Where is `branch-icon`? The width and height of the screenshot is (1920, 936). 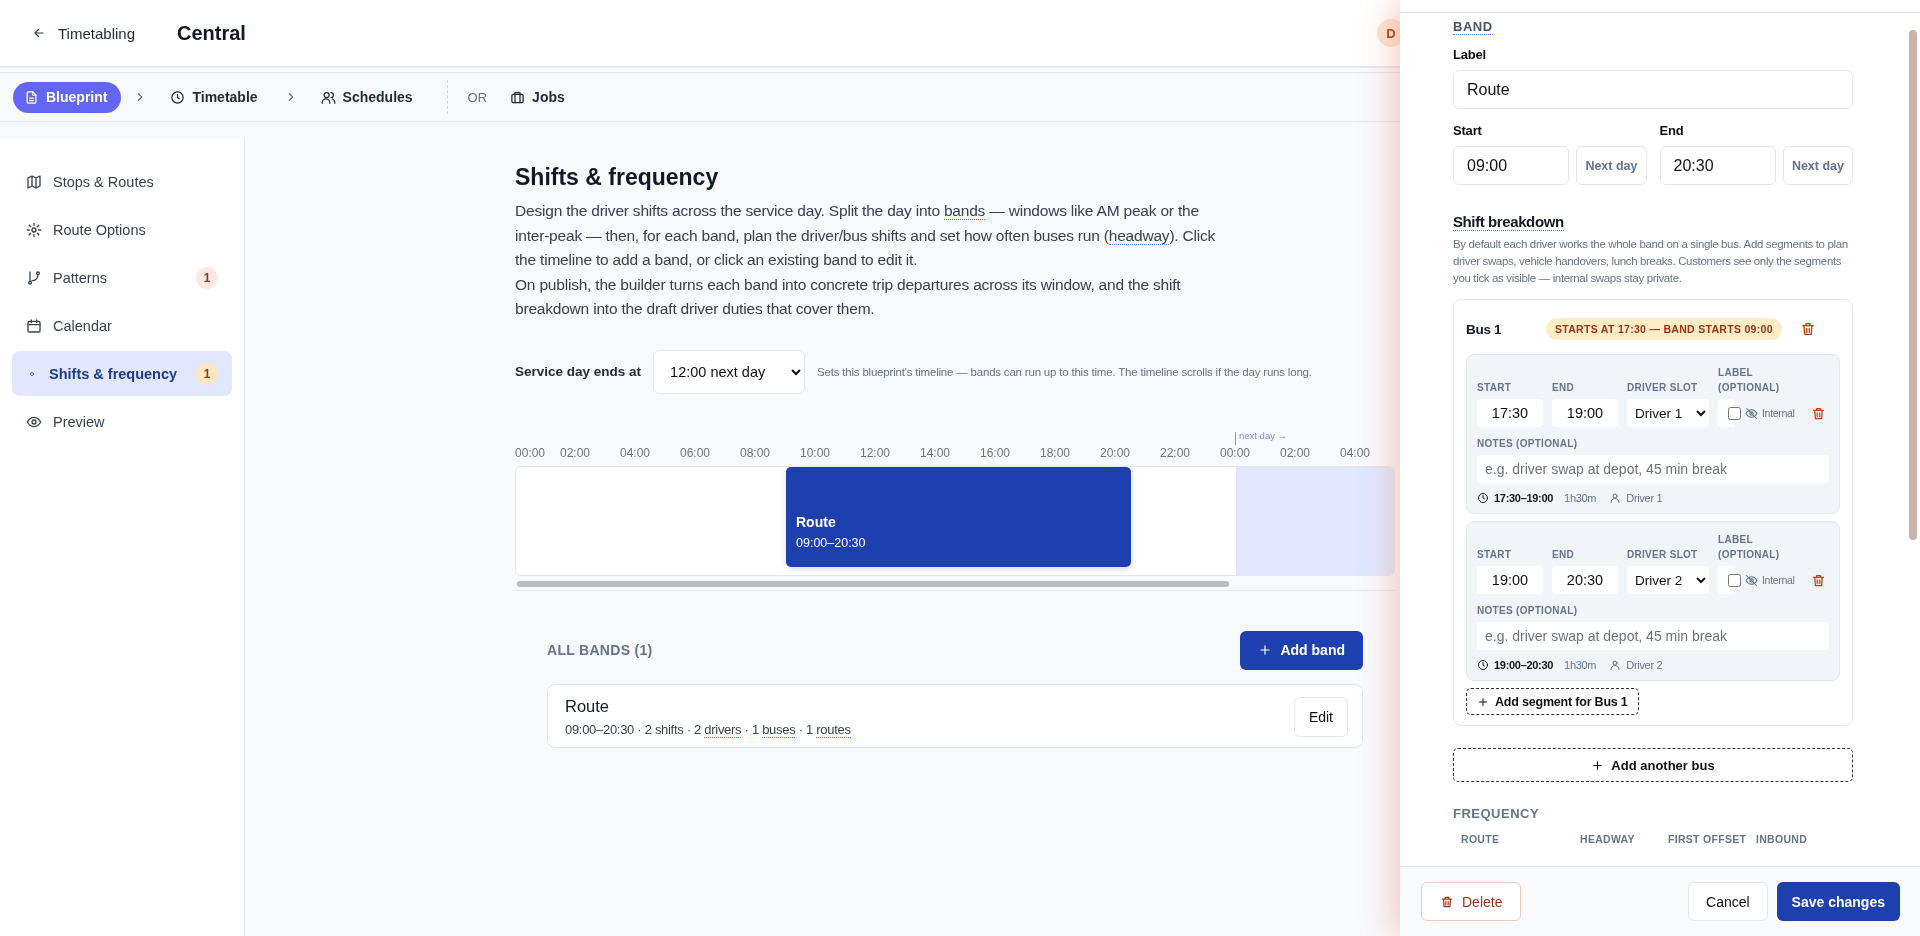 branch-icon is located at coordinates (34, 277).